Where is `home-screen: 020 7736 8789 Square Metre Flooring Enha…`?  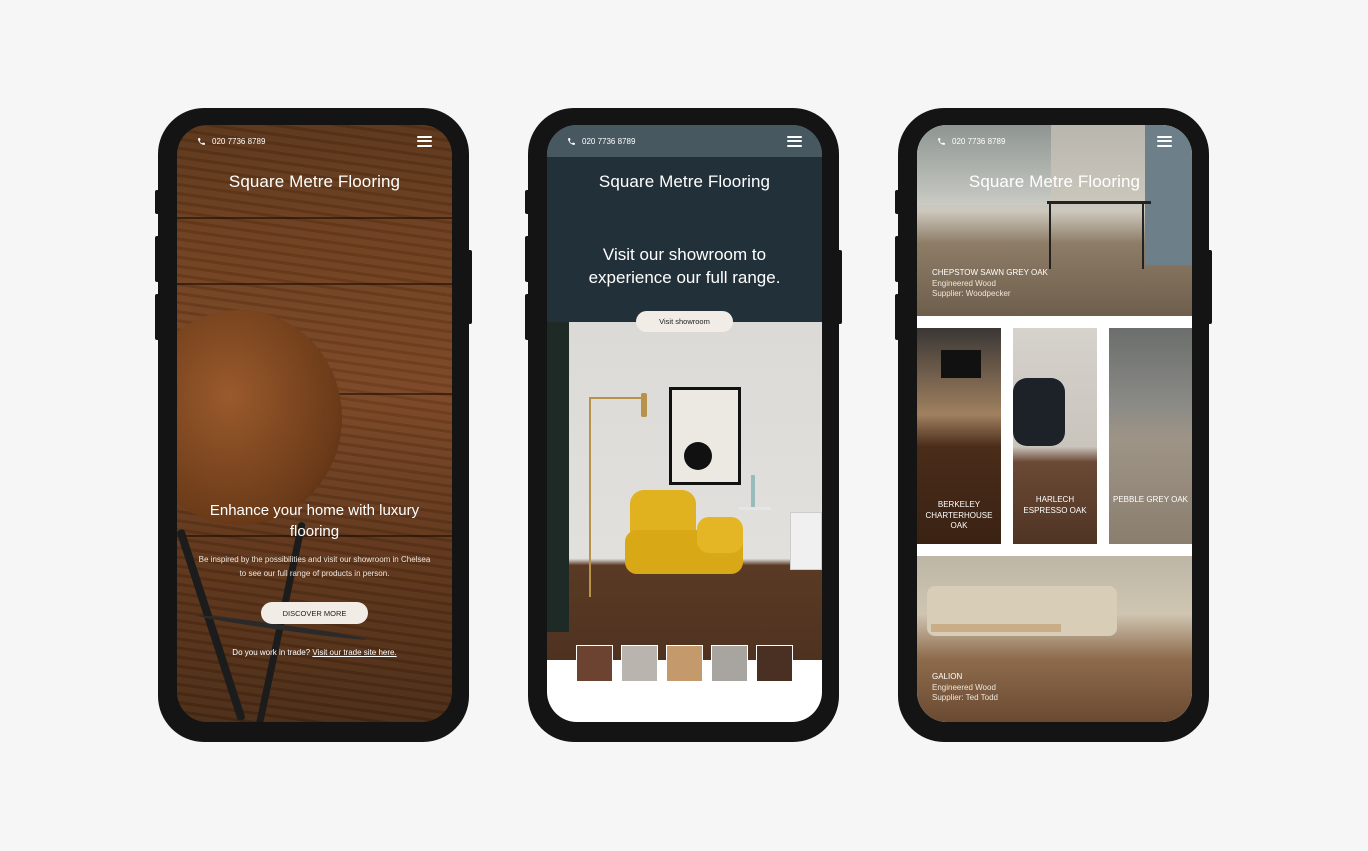 home-screen: 020 7736 8789 Square Metre Flooring Enha… is located at coordinates (314, 423).